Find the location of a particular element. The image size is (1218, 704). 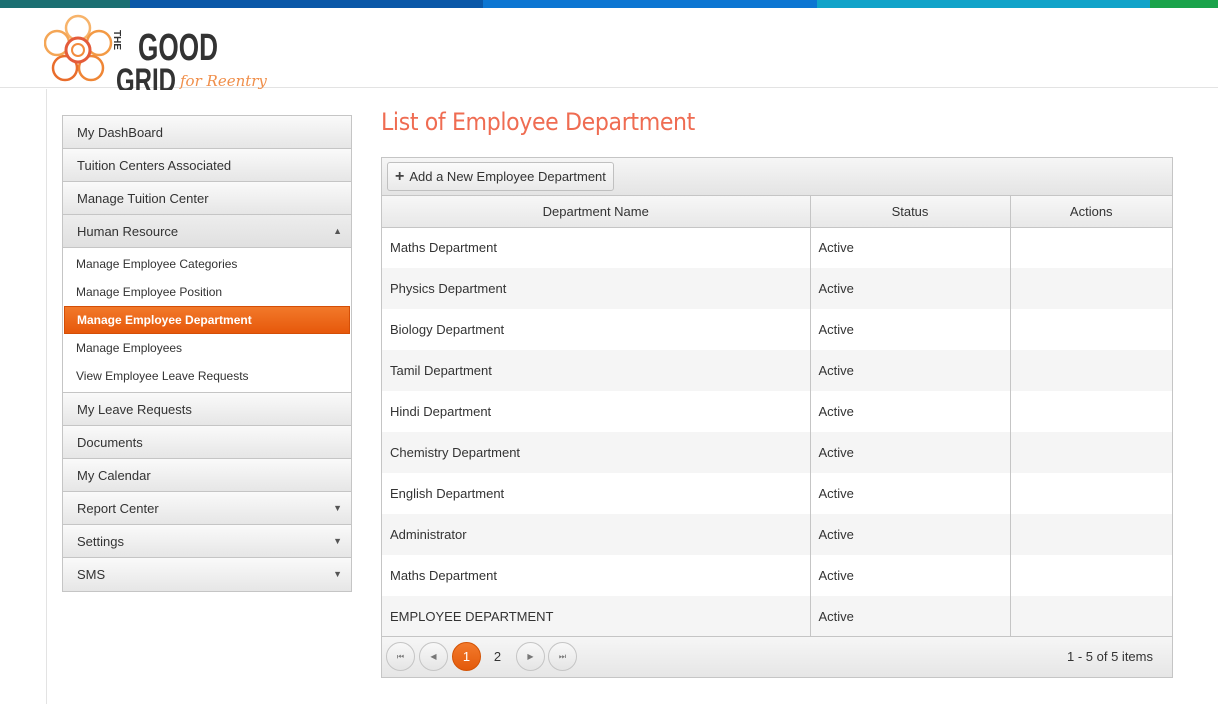

department-name-cell: EMPLOYEE DEPARTMENT is located at coordinates (596, 616).